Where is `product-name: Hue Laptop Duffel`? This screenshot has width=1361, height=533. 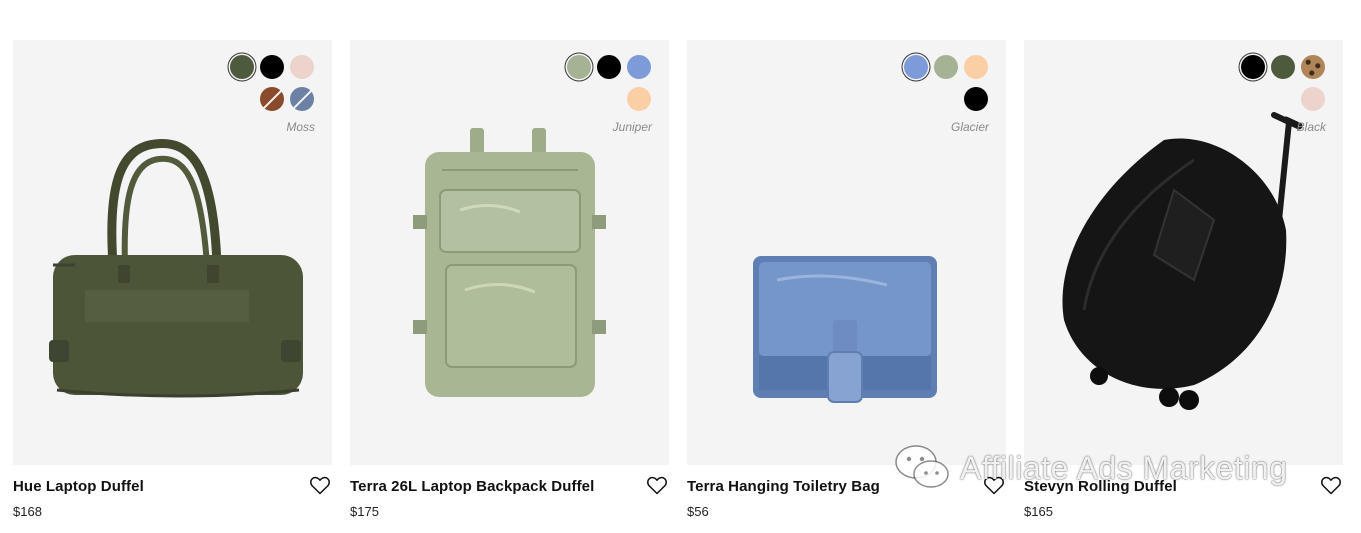
product-name: Hue Laptop Duffel is located at coordinates (78, 486).